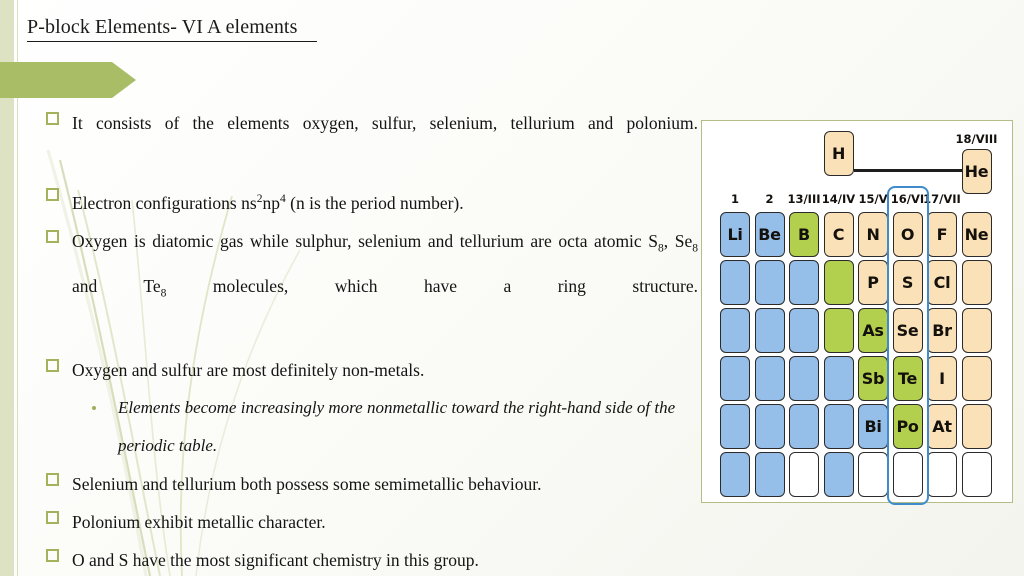 This screenshot has height=576, width=1024. Describe the element at coordinates (199, 521) in the screenshot. I see `bullet-text: Polonium exhibit metallic character.` at that location.